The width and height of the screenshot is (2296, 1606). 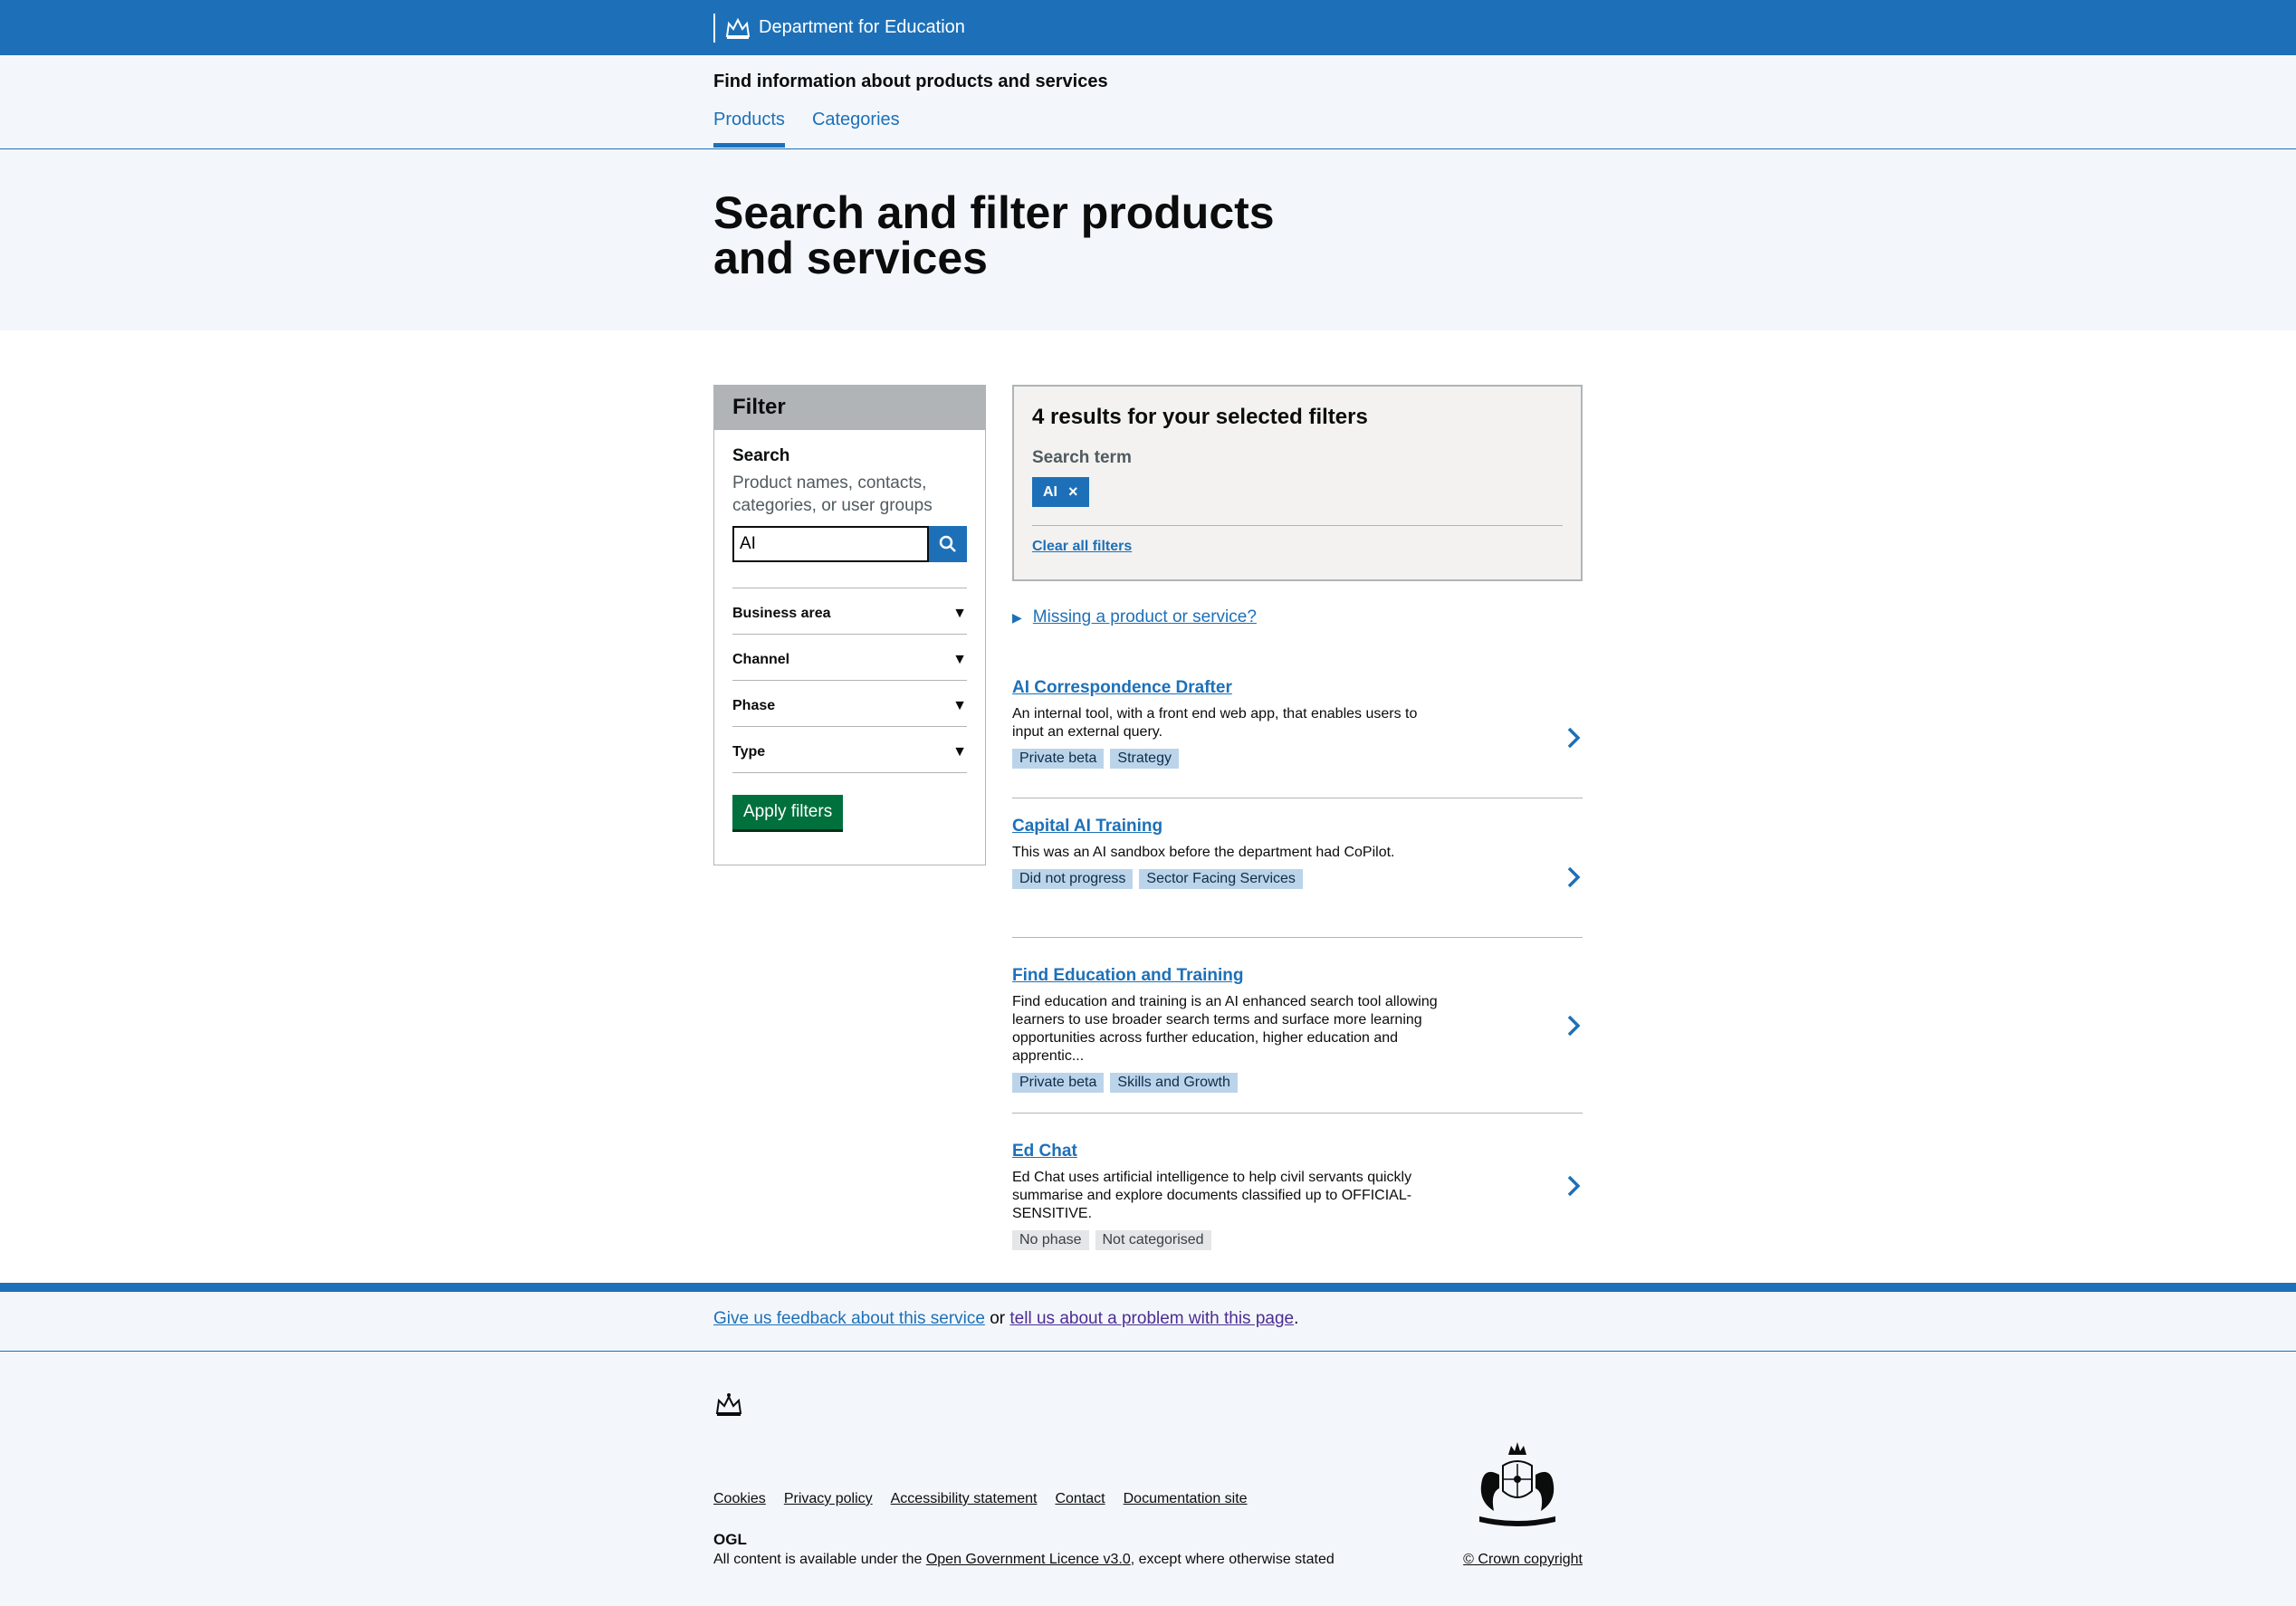 What do you see at coordinates (754, 705) in the screenshot?
I see `filter-phase-label: Phase` at bounding box center [754, 705].